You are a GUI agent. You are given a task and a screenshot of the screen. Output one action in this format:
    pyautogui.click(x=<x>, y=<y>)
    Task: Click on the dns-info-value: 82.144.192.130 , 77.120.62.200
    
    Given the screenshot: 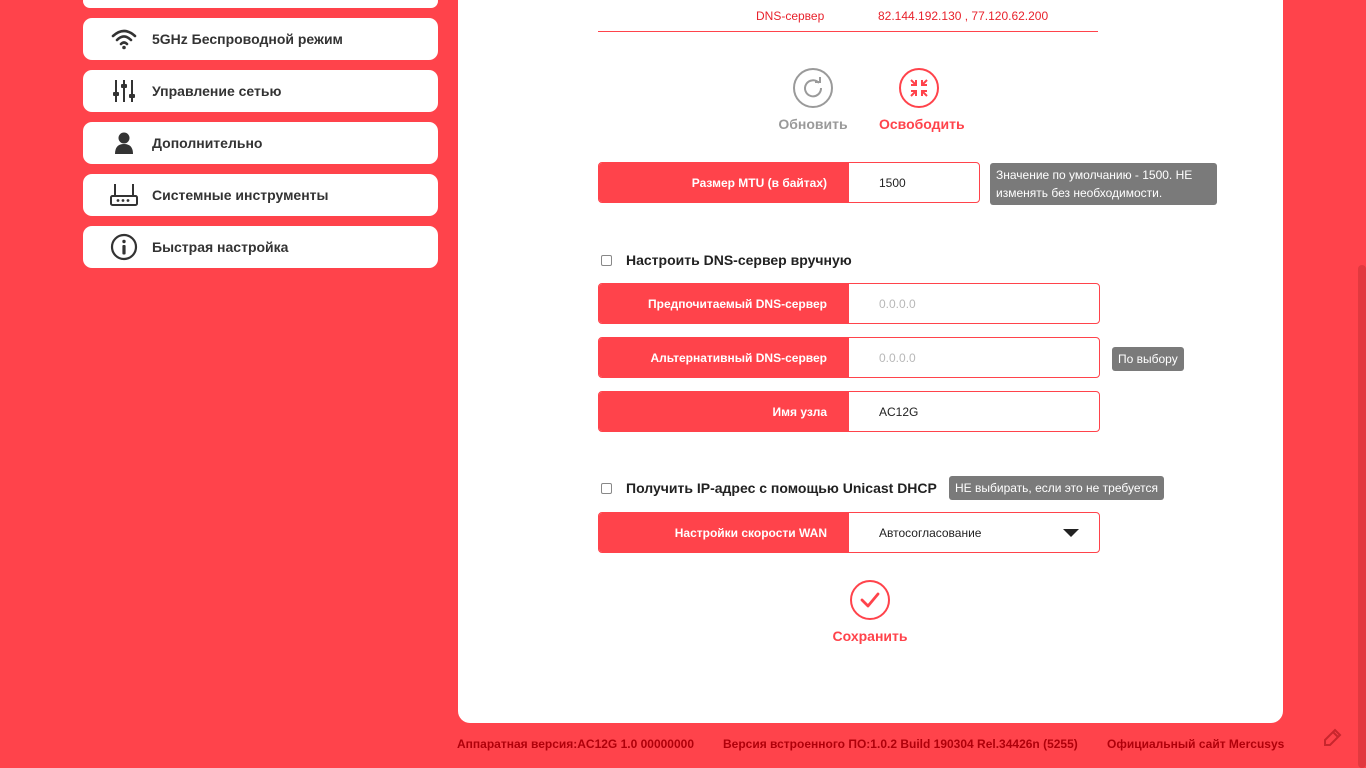 What is the action you would take?
    pyautogui.click(x=963, y=16)
    